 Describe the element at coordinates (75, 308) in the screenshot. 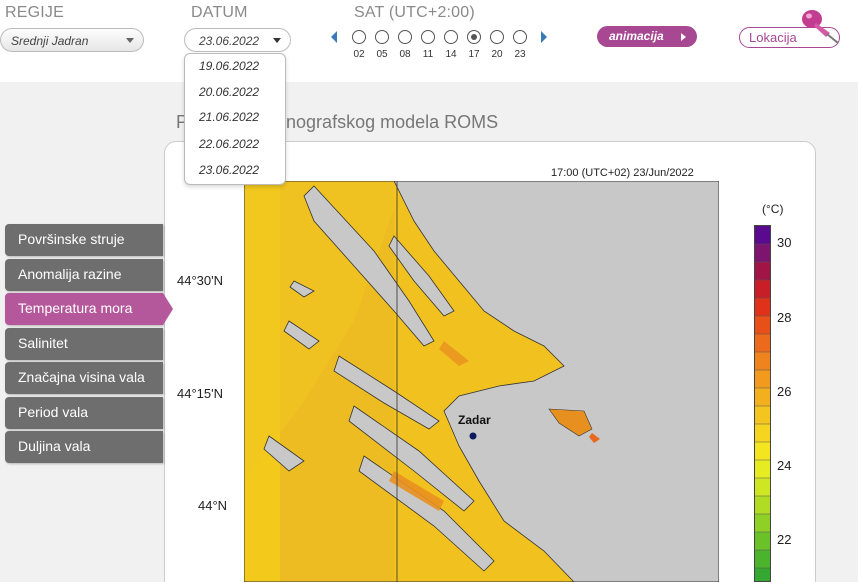

I see `sidebar-item-label: Temperatura mora` at that location.